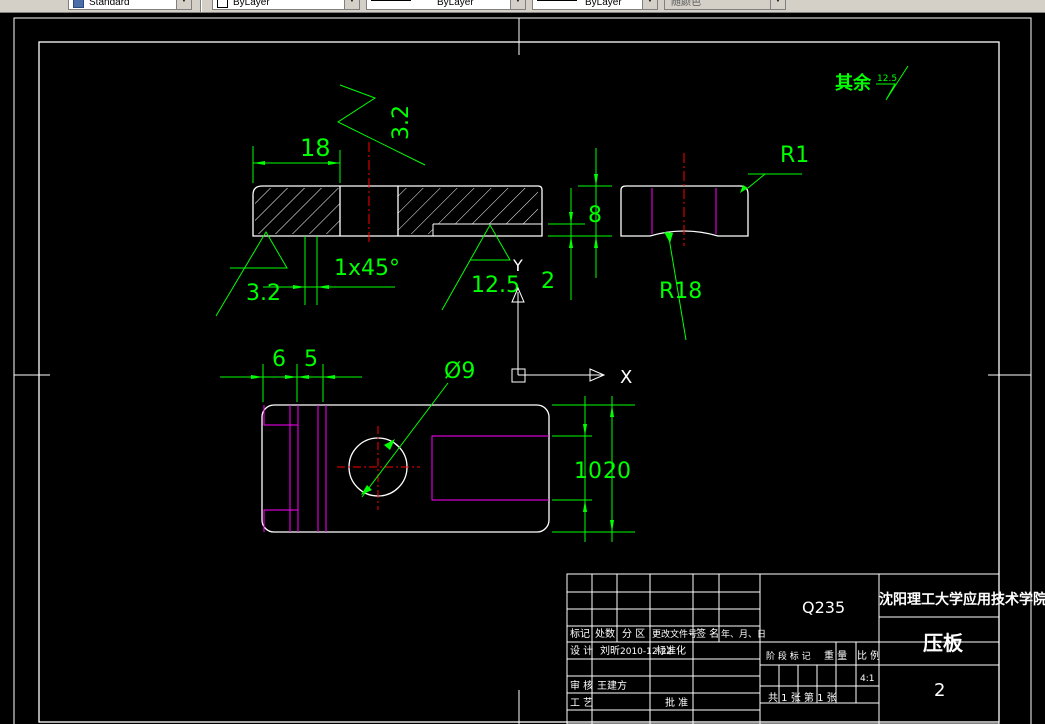 This screenshot has height=724, width=1045. Describe the element at coordinates (455, 4) in the screenshot. I see `linetype-value: ByLayer` at that location.